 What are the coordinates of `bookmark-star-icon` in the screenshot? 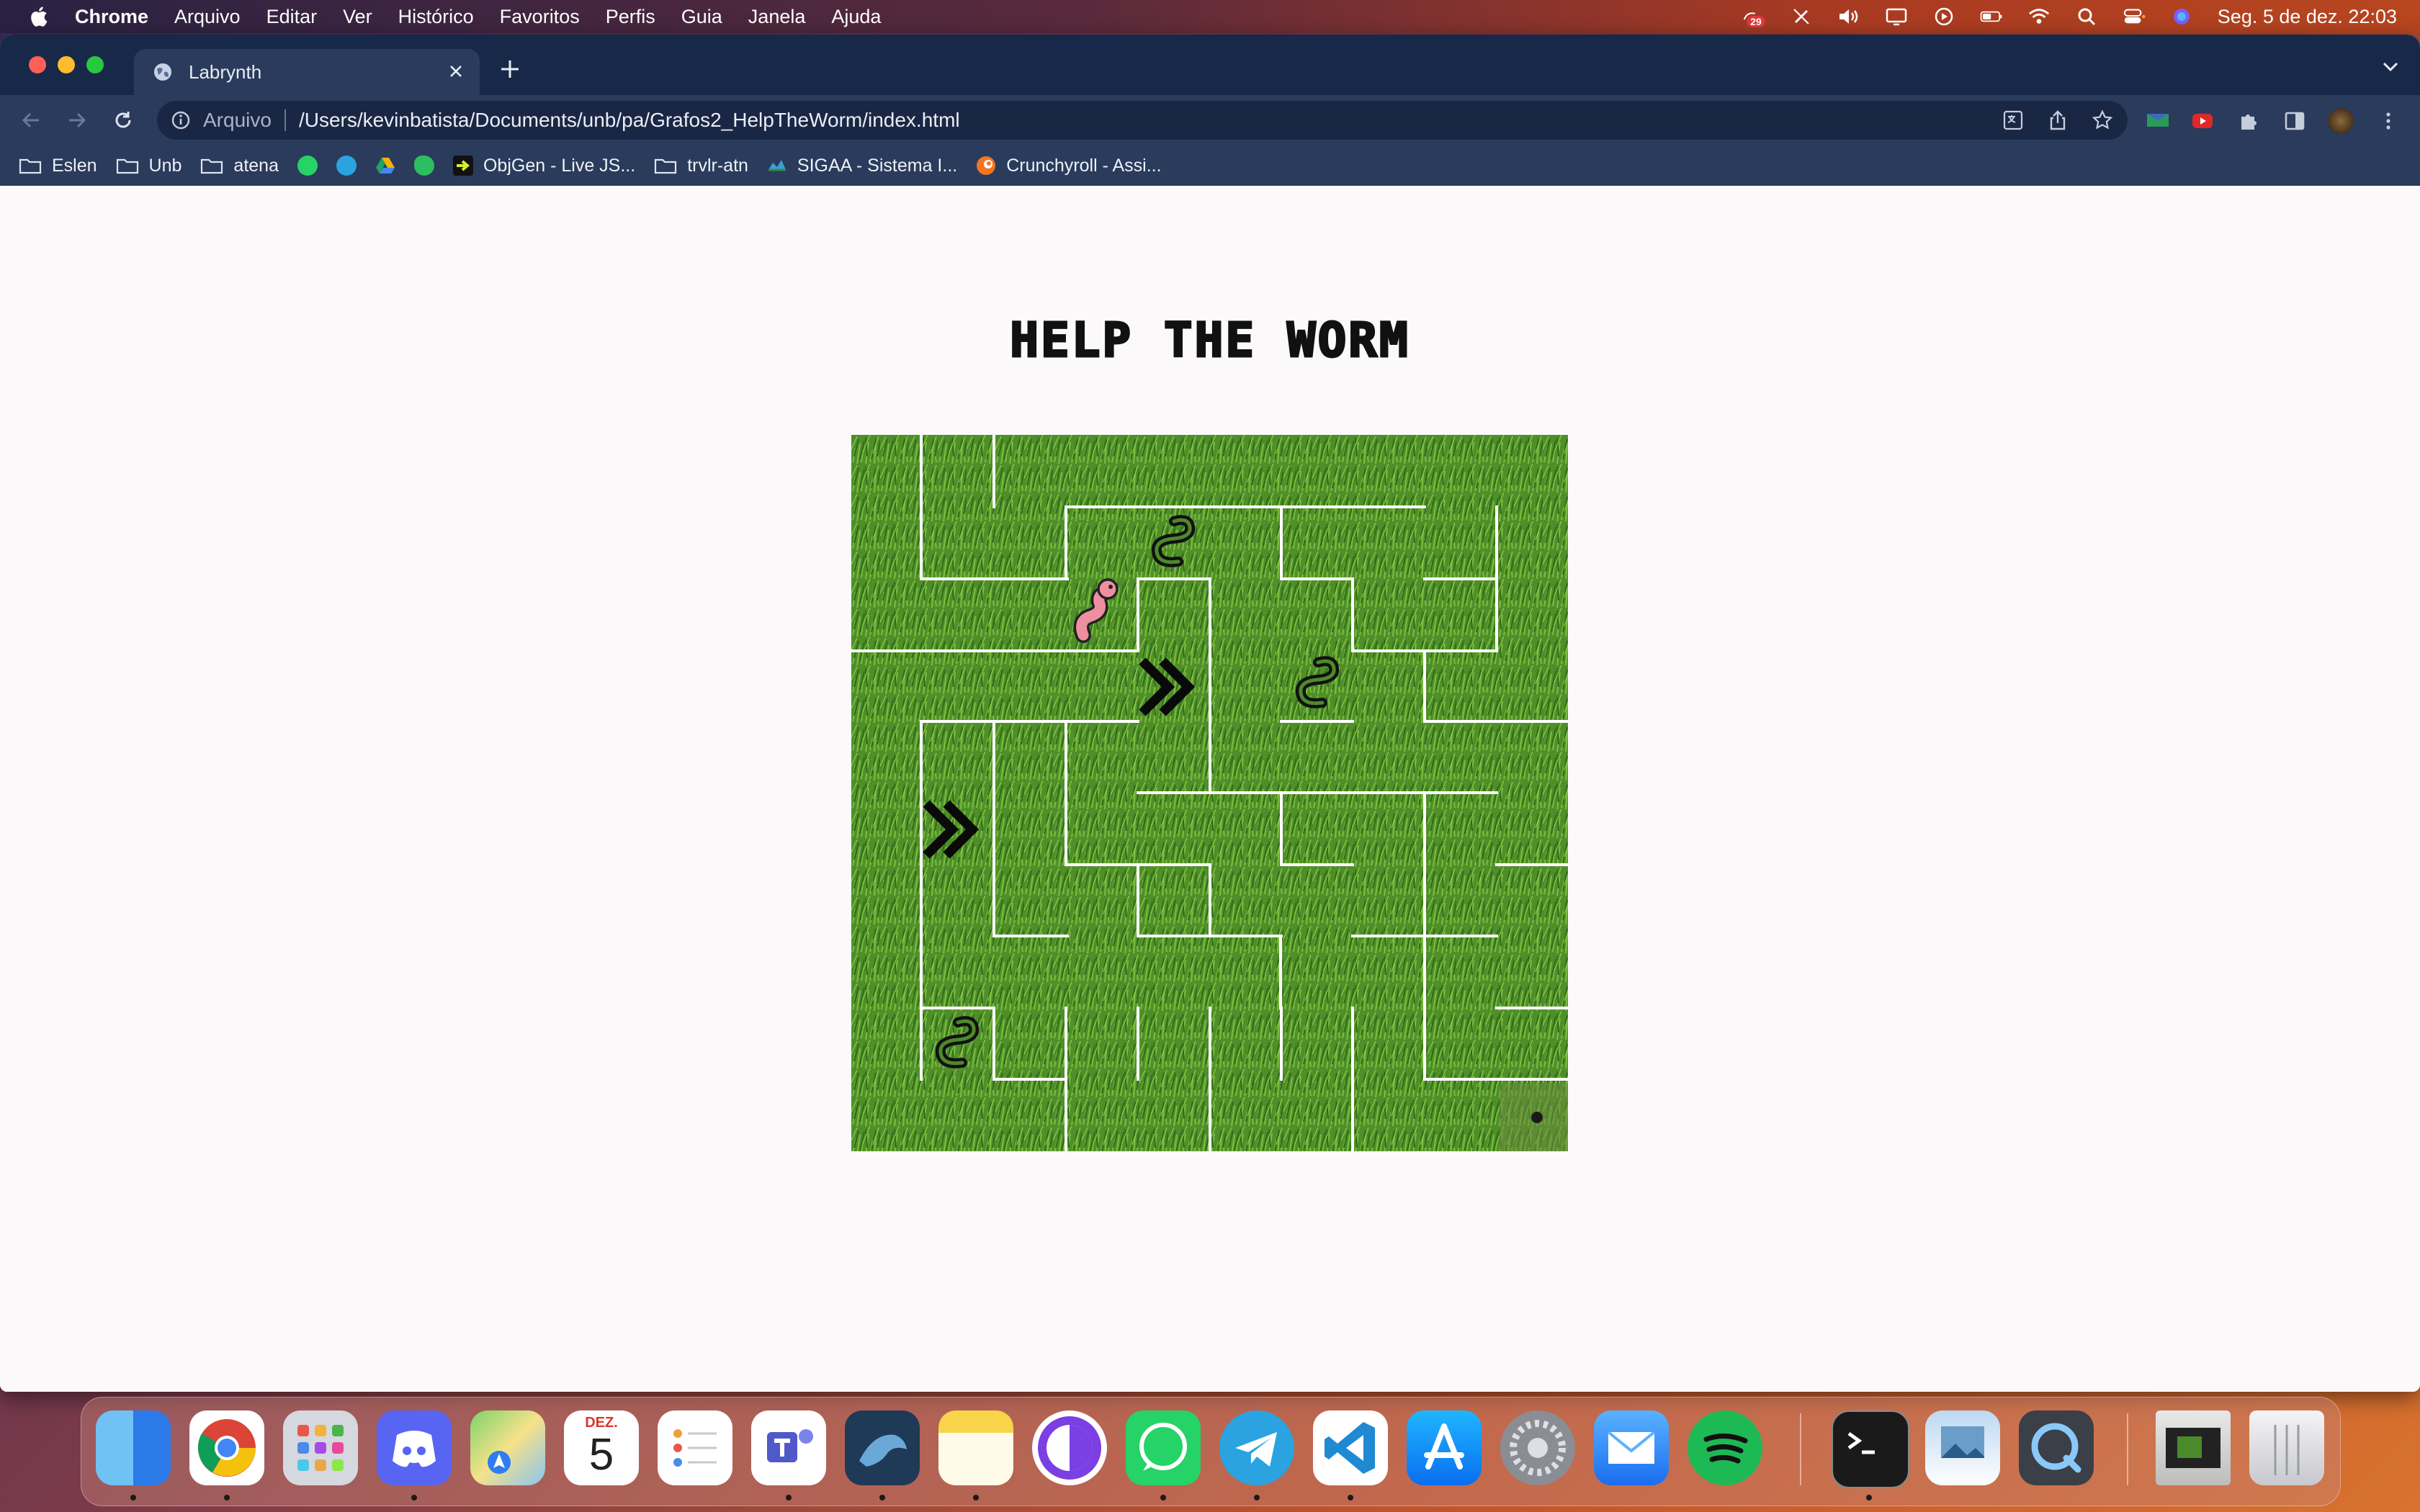 It's located at (2102, 120).